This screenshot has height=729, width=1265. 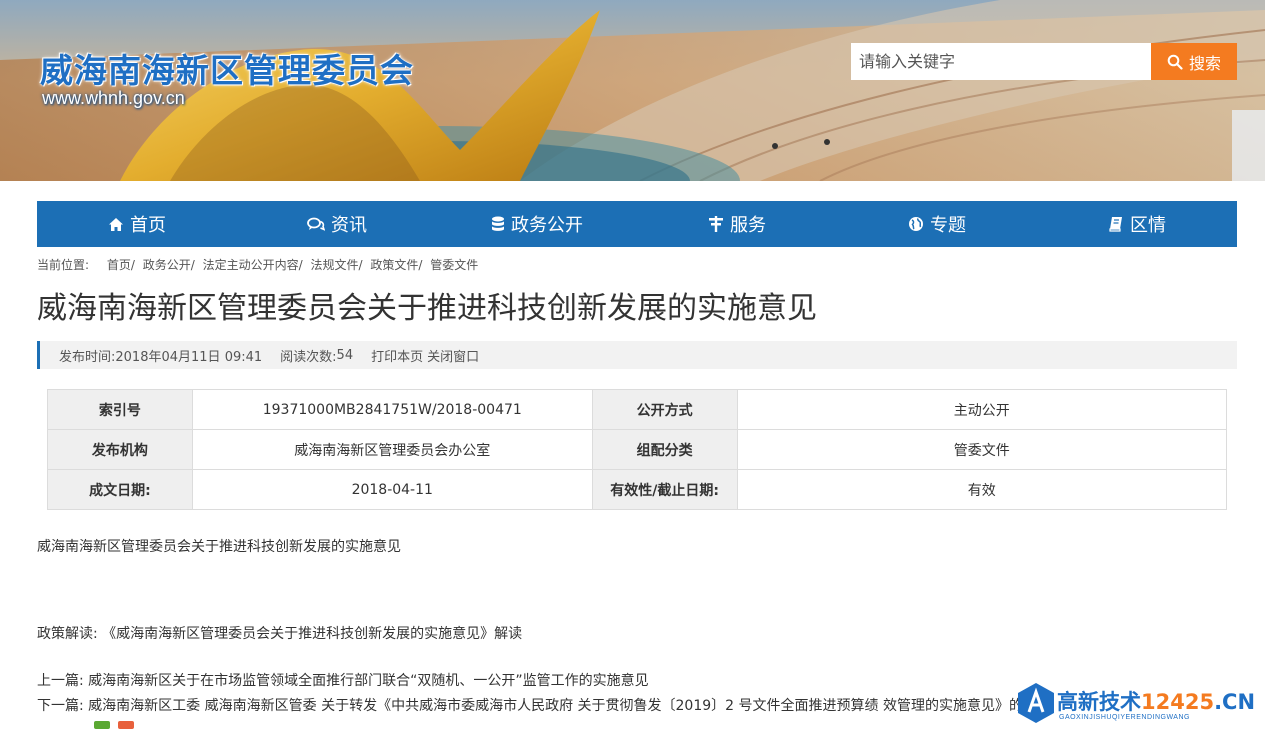 What do you see at coordinates (1099, 702) in the screenshot?
I see `watermark-title-text: 高新技术` at bounding box center [1099, 702].